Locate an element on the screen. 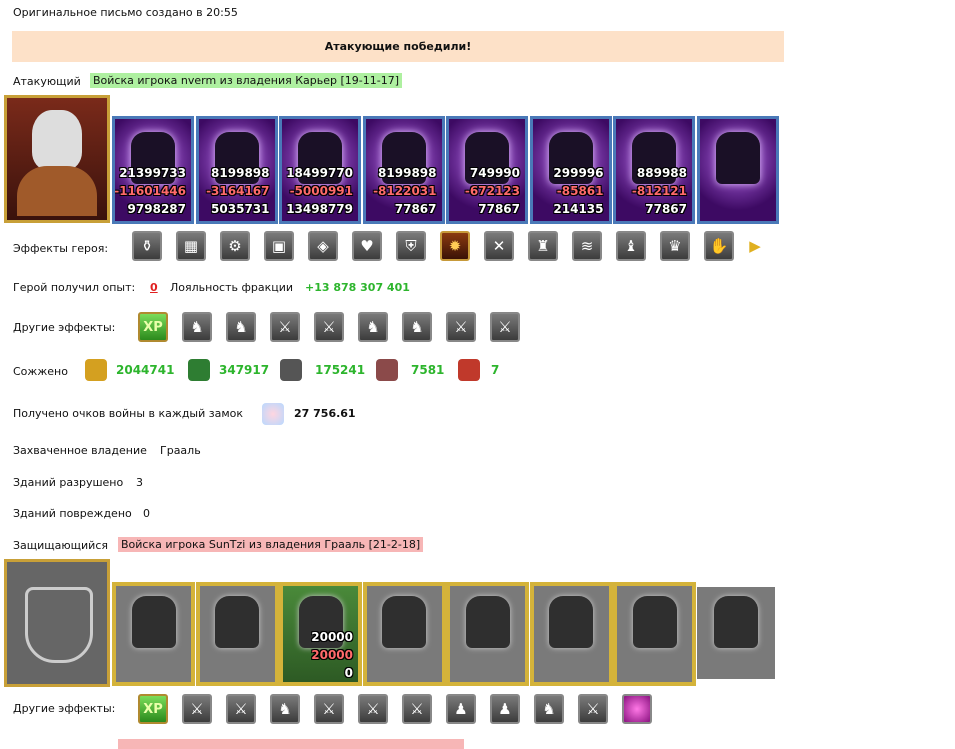 The image size is (955, 749). damaged-label: Зданий повреждено is located at coordinates (72, 513).